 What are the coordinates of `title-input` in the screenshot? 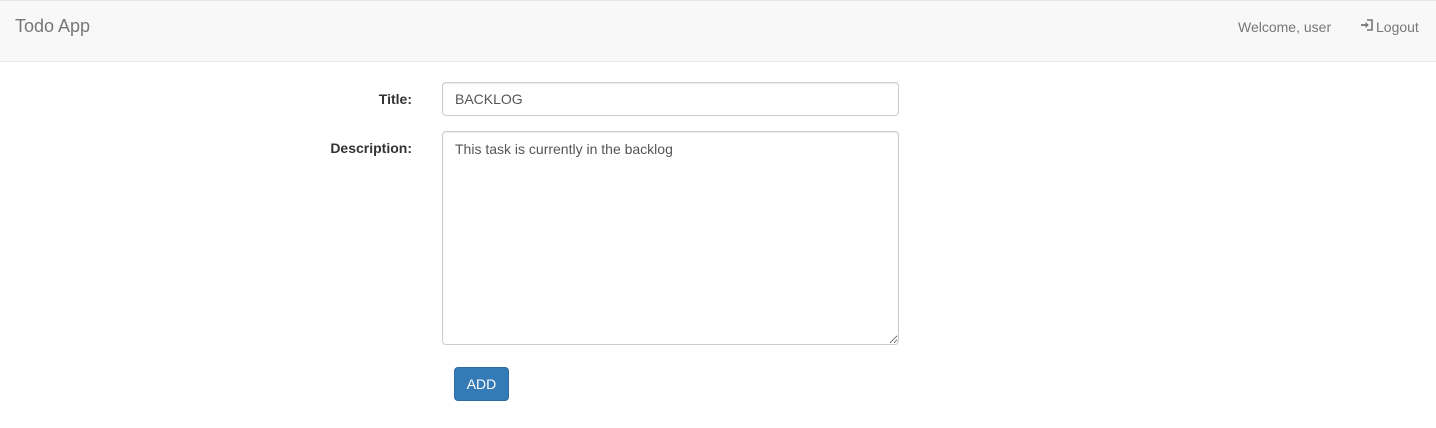 It's located at (670, 99).